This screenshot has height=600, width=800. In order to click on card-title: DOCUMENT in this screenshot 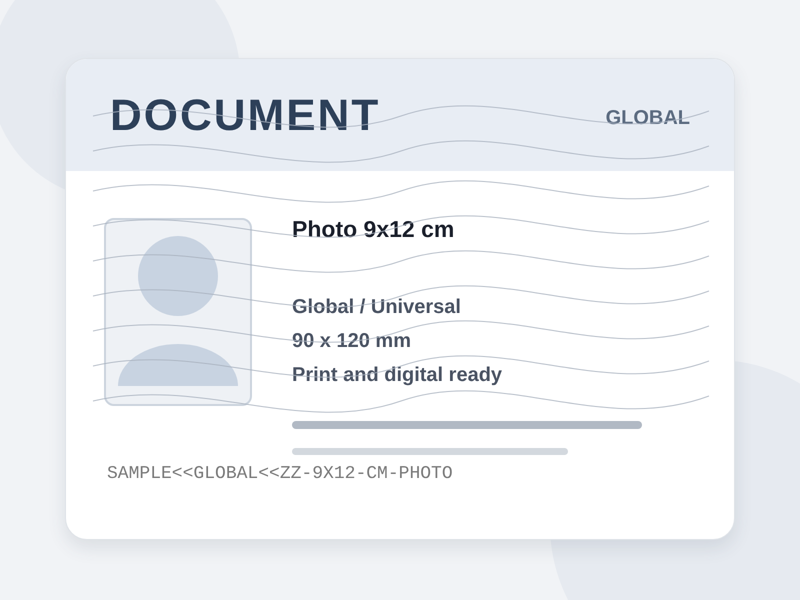, I will do `click(245, 116)`.